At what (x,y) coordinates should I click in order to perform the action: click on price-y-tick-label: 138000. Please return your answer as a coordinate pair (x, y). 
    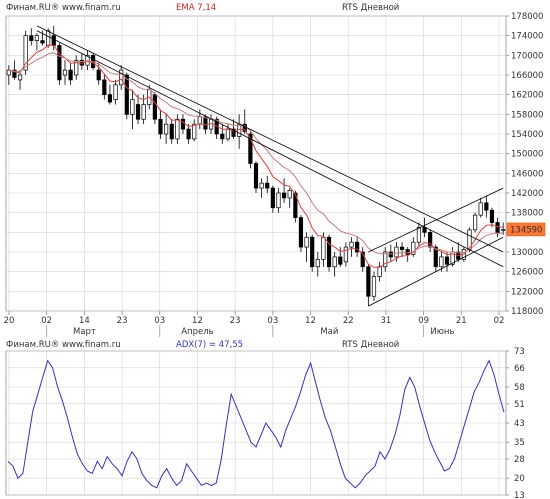
    Looking at the image, I should click on (527, 214).